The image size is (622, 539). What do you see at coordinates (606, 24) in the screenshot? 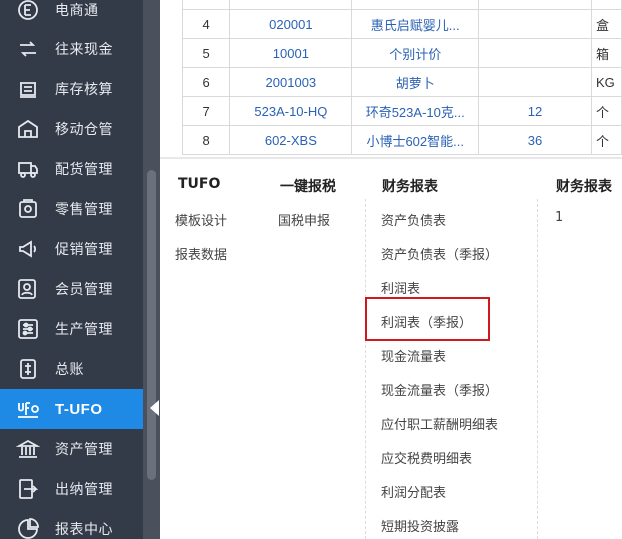
I see `unit-cell: 盒` at bounding box center [606, 24].